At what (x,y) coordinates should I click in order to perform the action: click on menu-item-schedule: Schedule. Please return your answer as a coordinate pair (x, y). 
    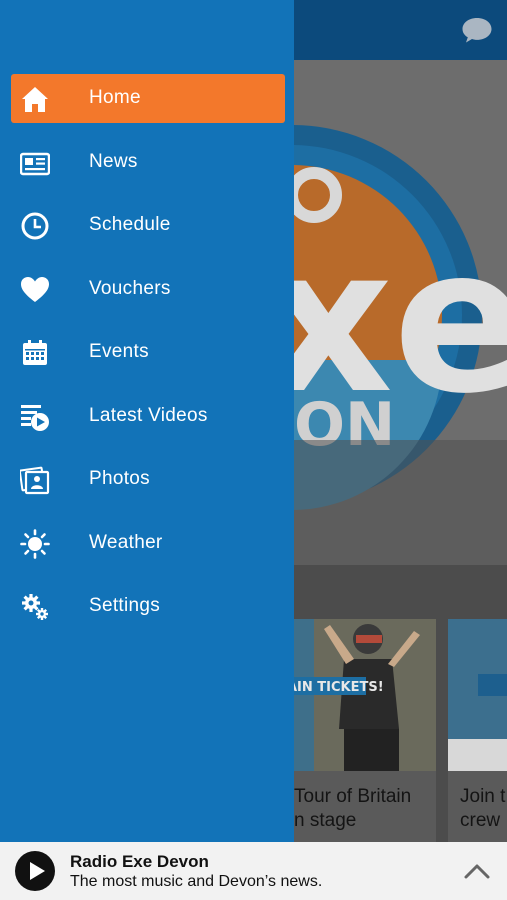
    Looking at the image, I should click on (148, 225).